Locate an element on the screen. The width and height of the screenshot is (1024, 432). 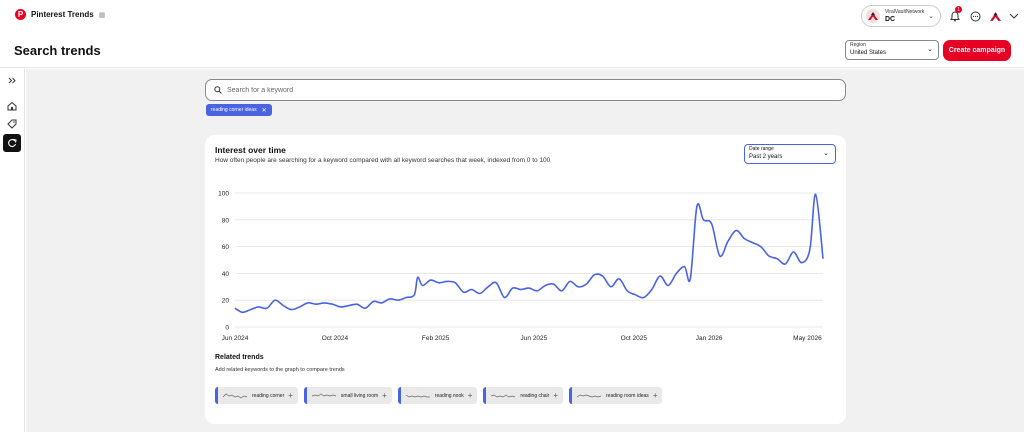
trends-icon is located at coordinates (12, 143).